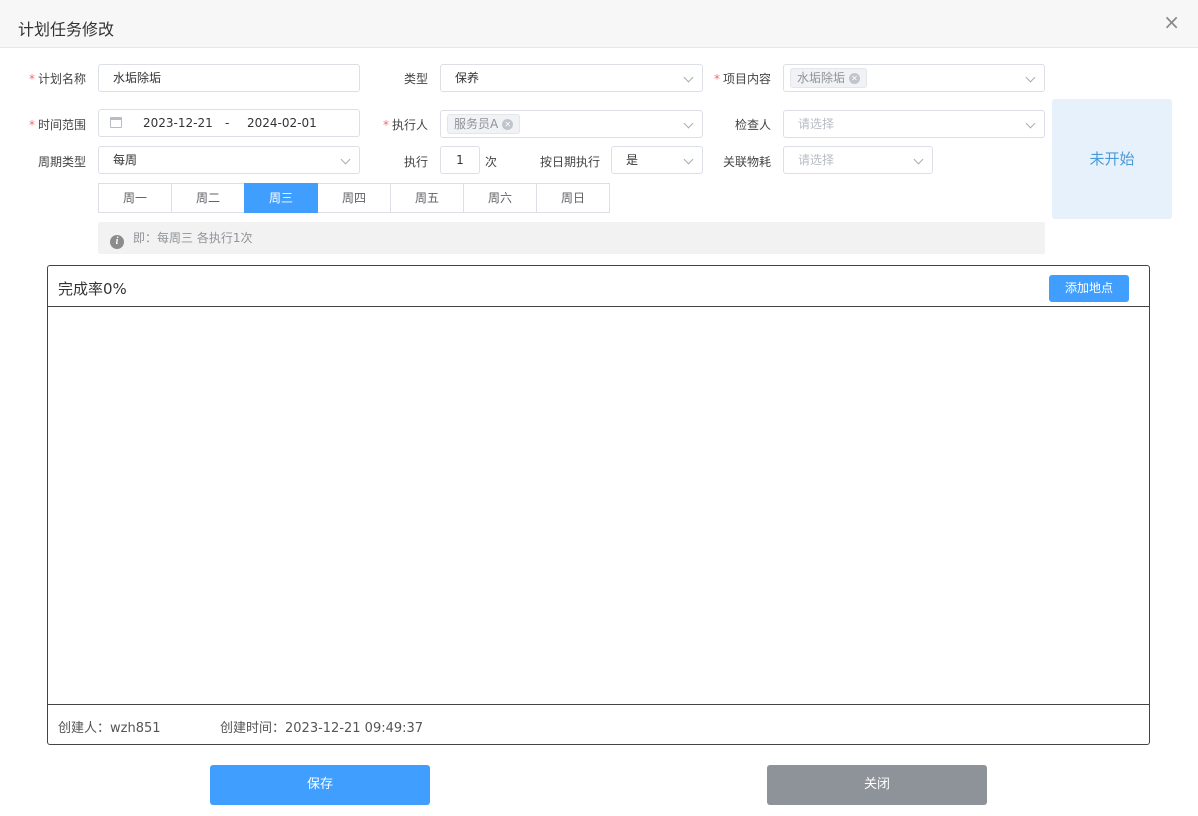 This screenshot has width=1198, height=816. I want to click on time-range-picker: 2023-12-21 - 2024-02-01, so click(229, 123).